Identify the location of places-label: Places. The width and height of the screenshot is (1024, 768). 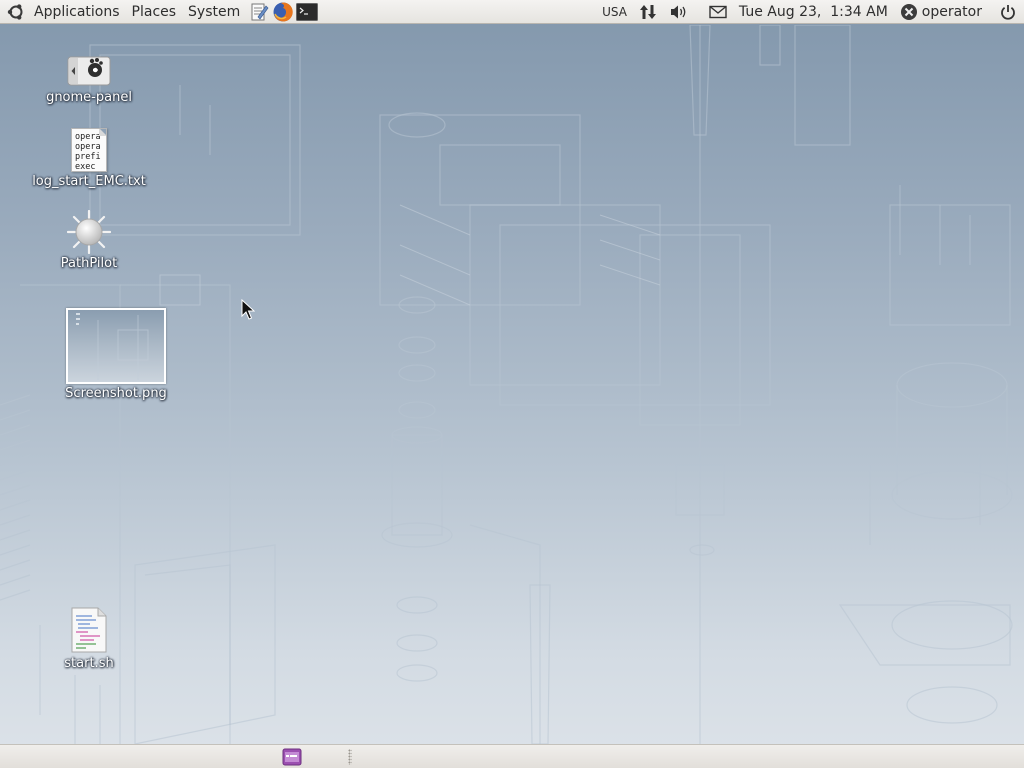
(154, 11).